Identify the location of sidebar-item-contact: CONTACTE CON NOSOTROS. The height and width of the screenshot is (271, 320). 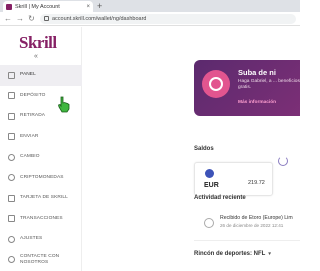
(41, 260).